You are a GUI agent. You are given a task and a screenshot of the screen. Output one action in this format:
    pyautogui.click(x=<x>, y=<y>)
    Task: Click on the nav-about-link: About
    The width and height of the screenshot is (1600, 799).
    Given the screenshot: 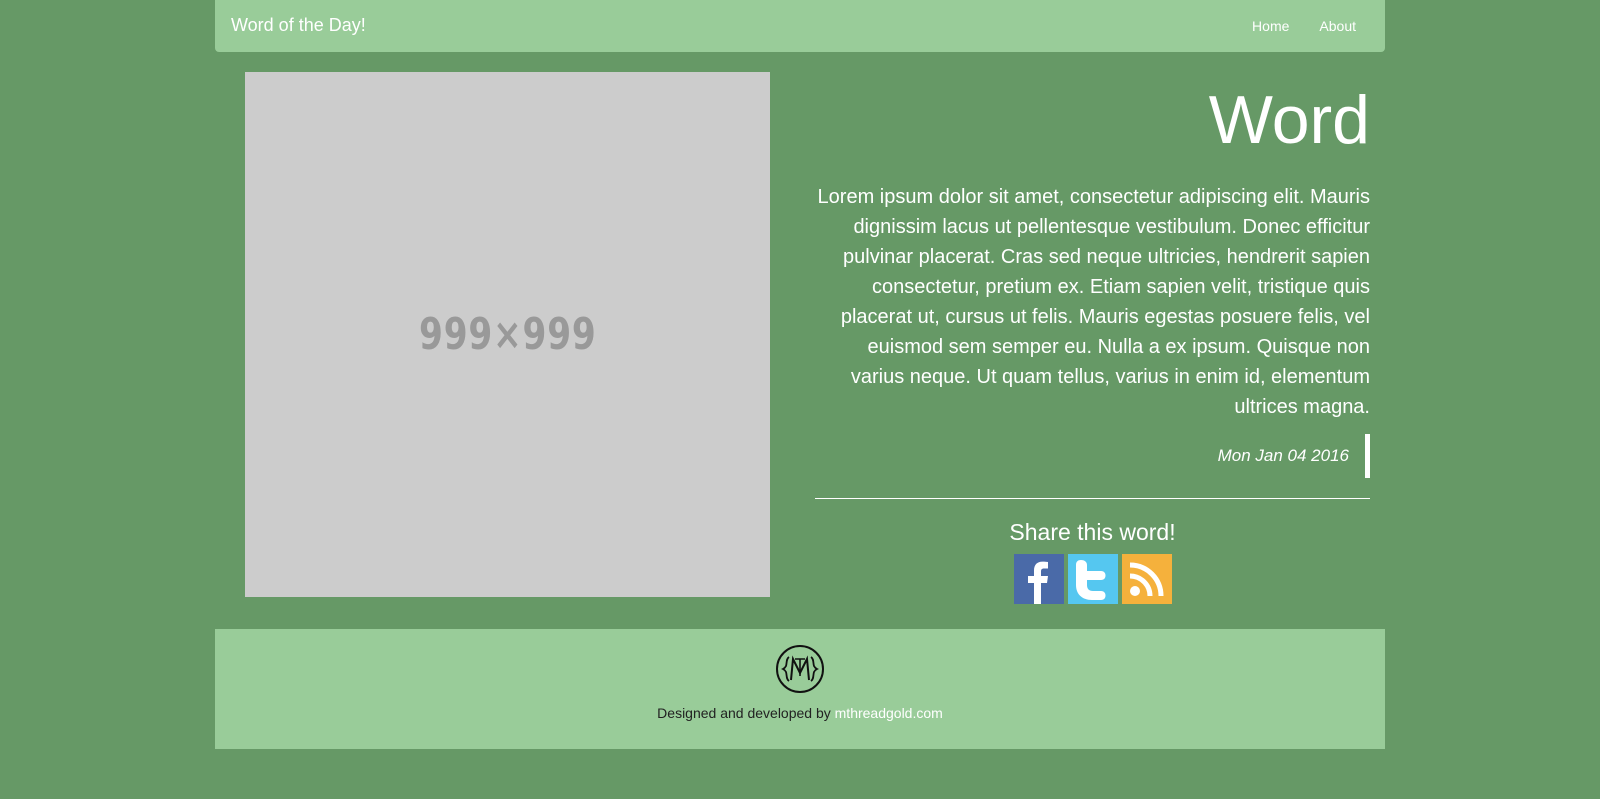 What is the action you would take?
    pyautogui.click(x=1337, y=26)
    